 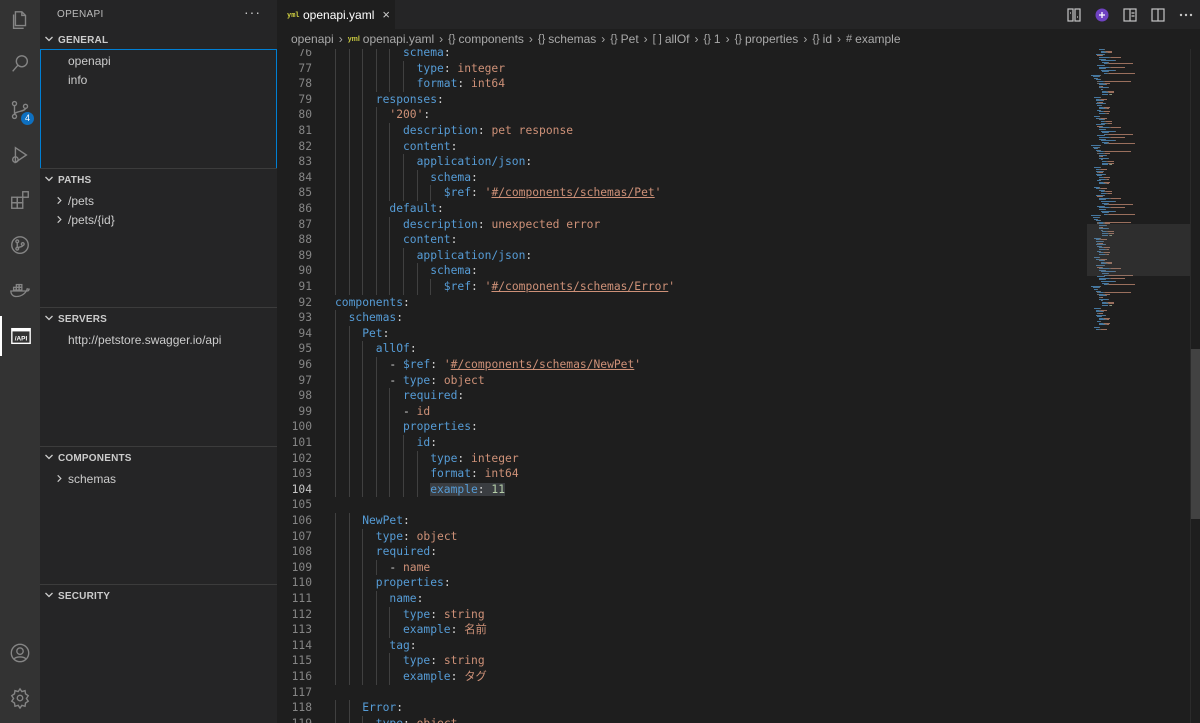 What do you see at coordinates (827, 39) in the screenshot?
I see `breadcrumb-item: id` at bounding box center [827, 39].